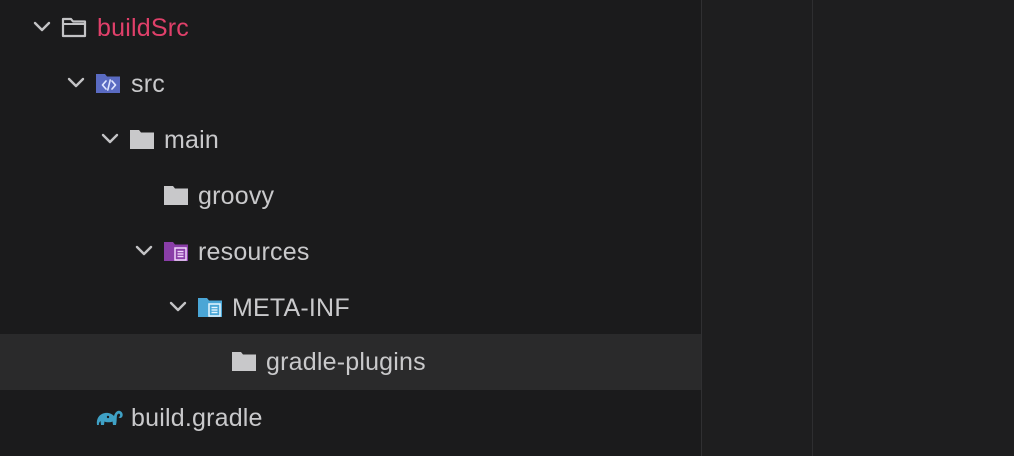 This screenshot has height=456, width=1014. Describe the element at coordinates (109, 417) in the screenshot. I see `gradle-elephant-icon` at that location.